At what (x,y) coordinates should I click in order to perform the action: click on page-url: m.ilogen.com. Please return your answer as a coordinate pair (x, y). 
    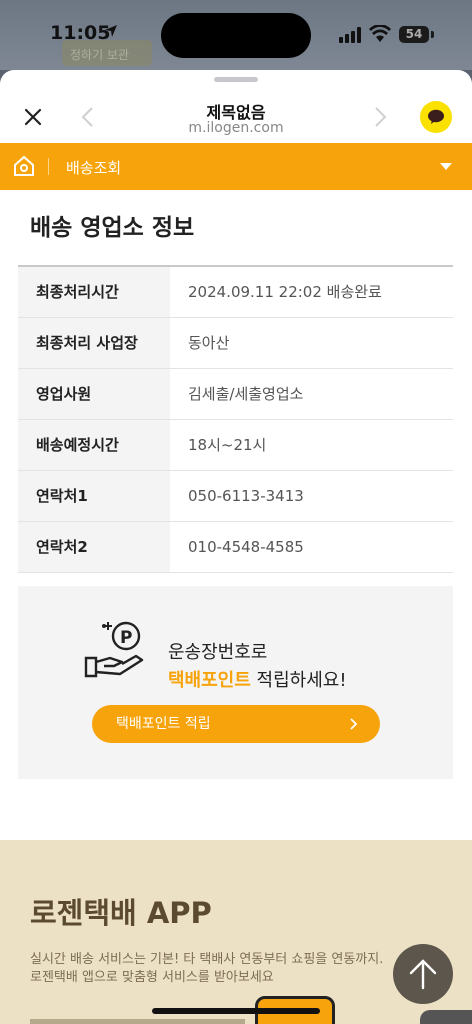
    Looking at the image, I should click on (236, 128).